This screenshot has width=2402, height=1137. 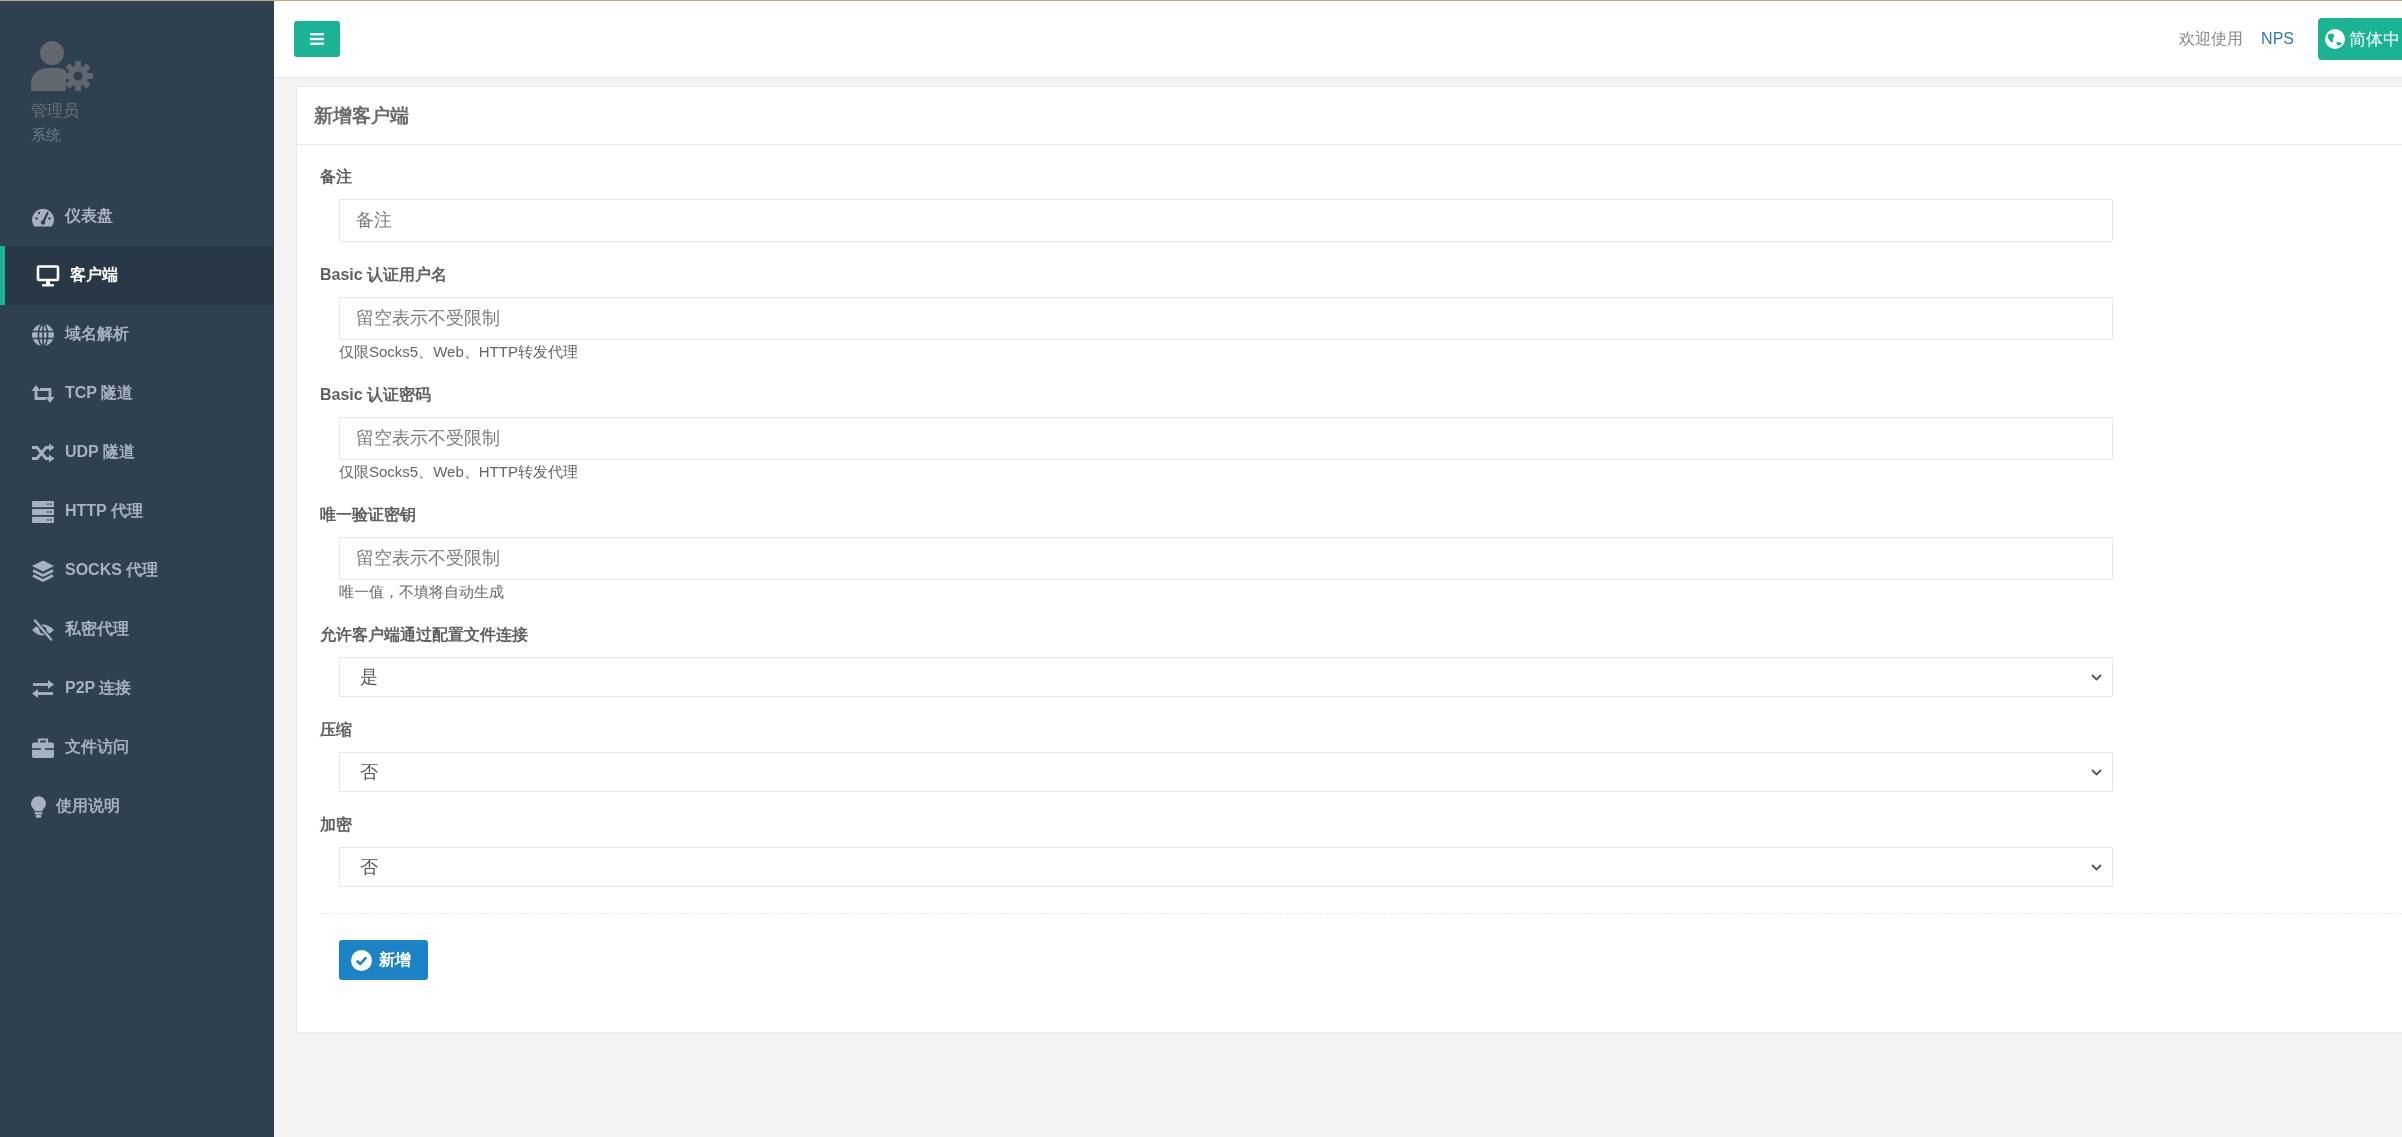 I want to click on language-button: 简体中, so click(x=2360, y=39).